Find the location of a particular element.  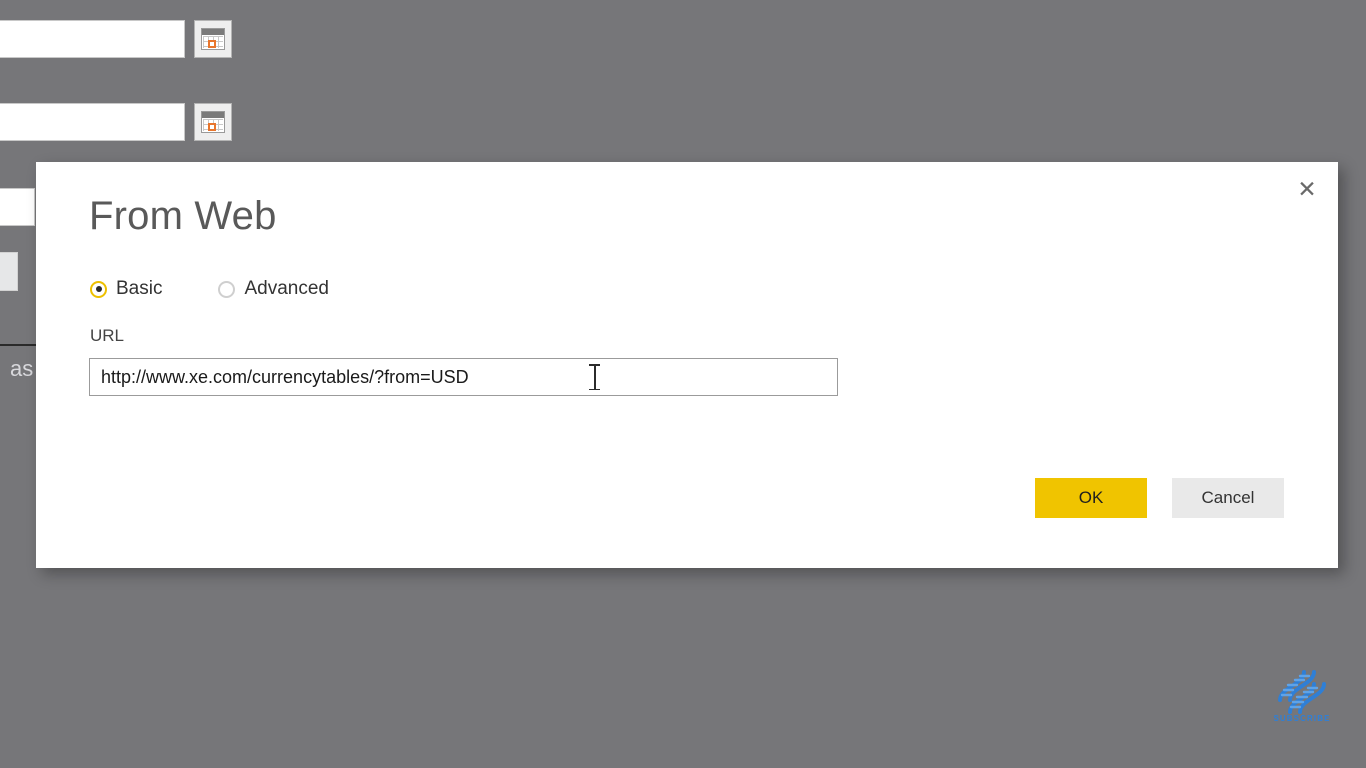

radio-advanced-indicator is located at coordinates (227, 289).